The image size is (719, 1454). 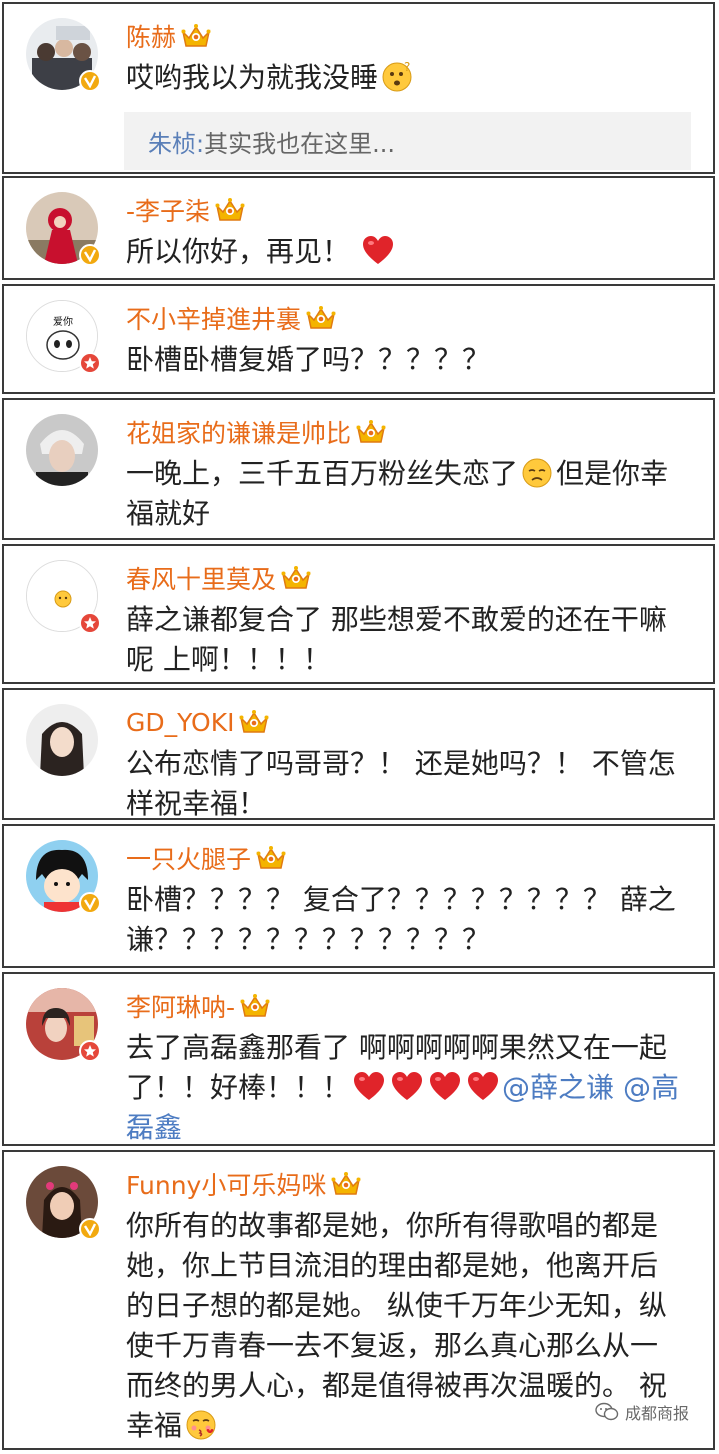 I want to click on wechat-icon, so click(x=607, y=1411).